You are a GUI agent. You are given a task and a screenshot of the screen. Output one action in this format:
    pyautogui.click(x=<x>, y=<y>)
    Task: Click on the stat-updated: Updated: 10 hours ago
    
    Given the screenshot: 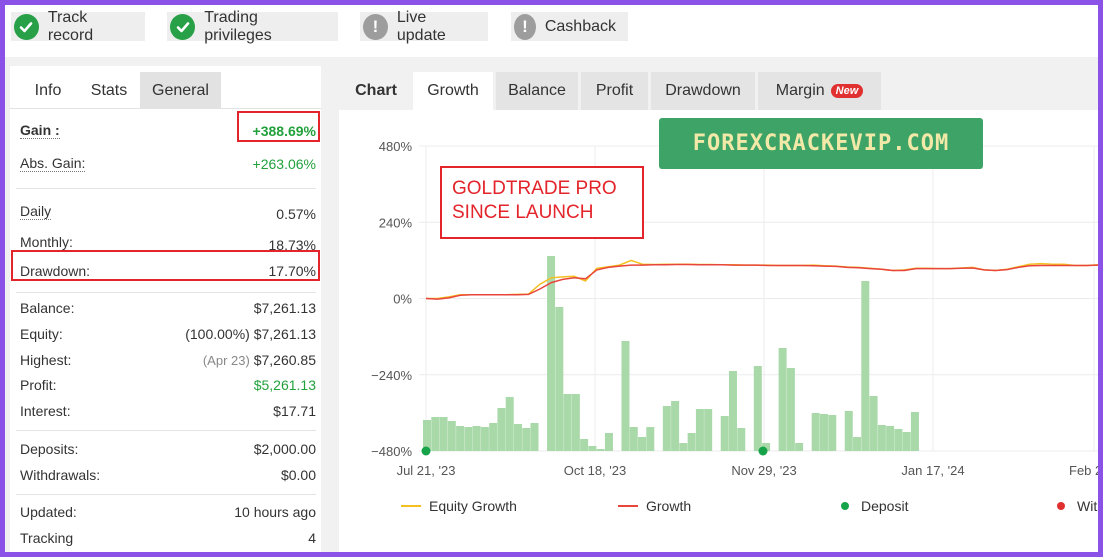 What is the action you would take?
    pyautogui.click(x=168, y=512)
    